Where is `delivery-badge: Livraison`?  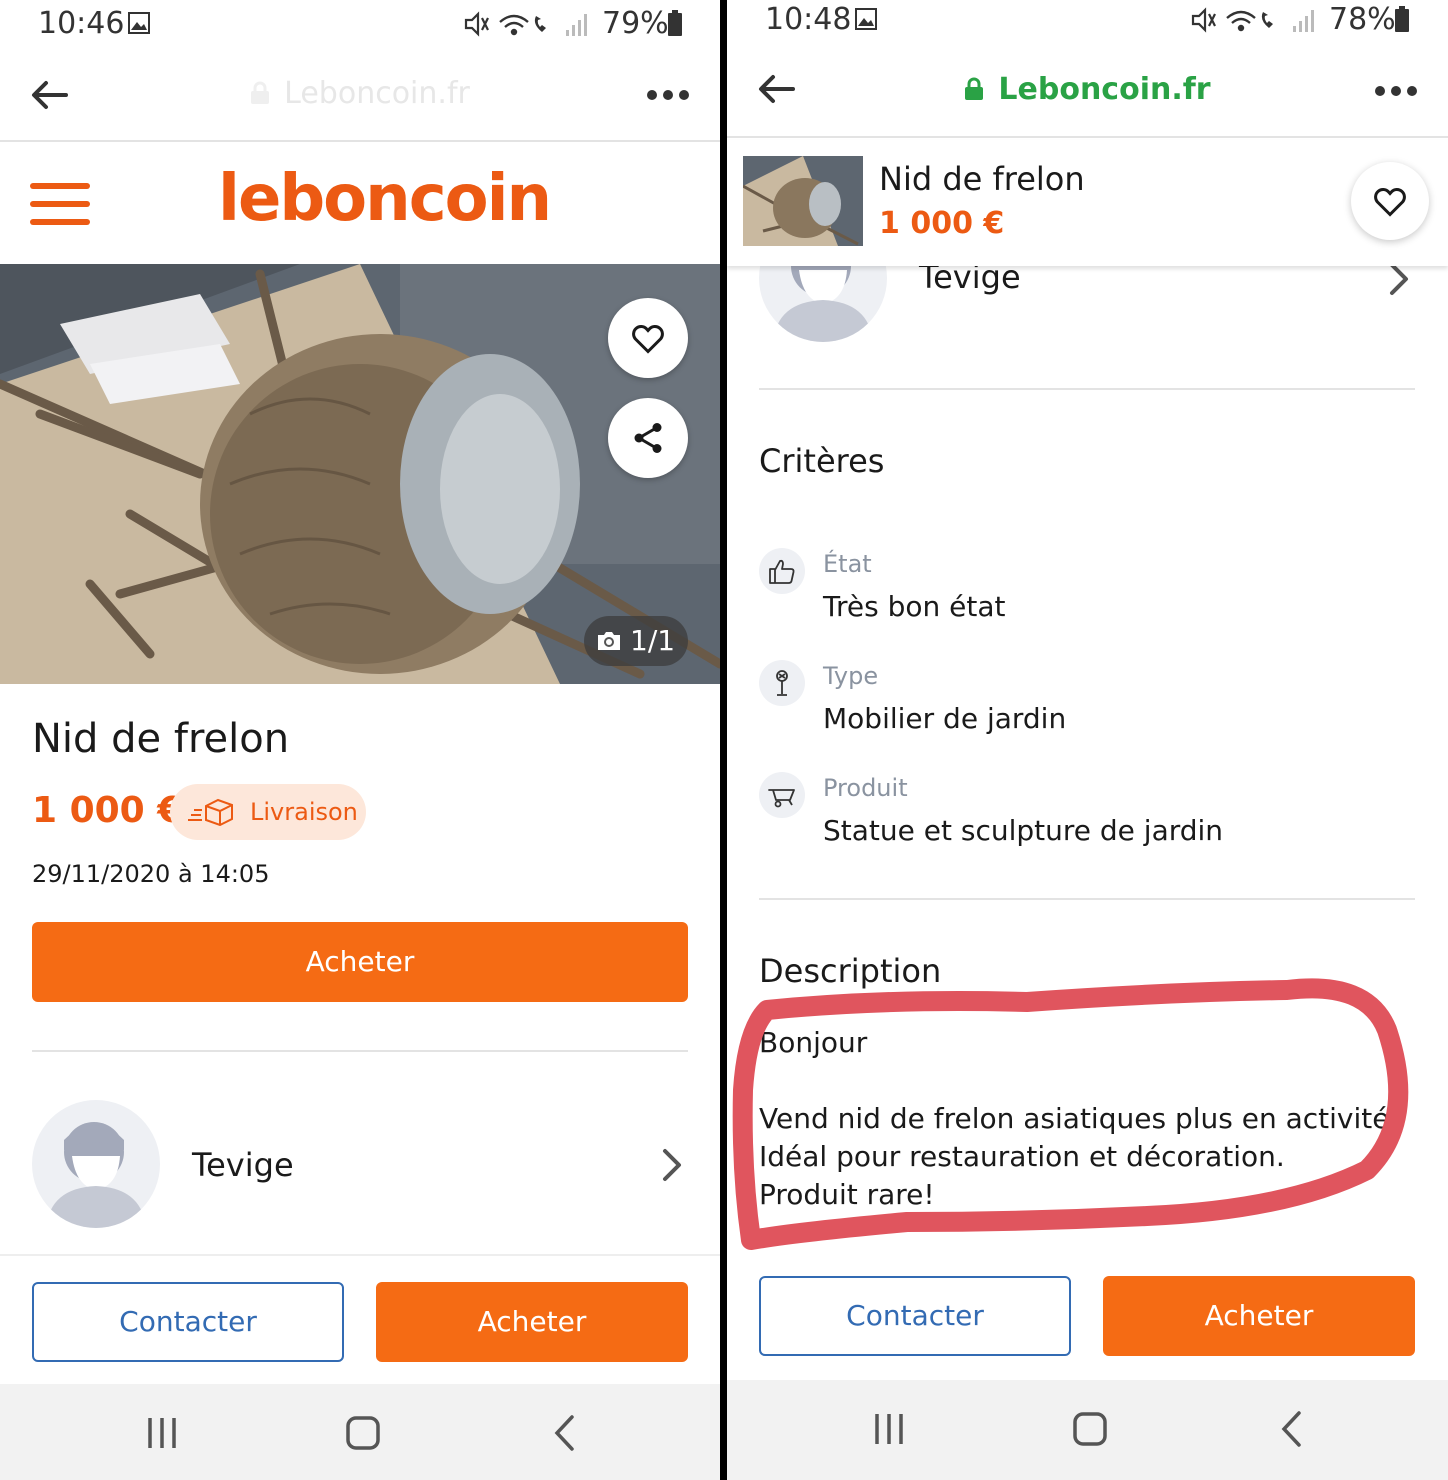
delivery-badge: Livraison is located at coordinates (268, 812).